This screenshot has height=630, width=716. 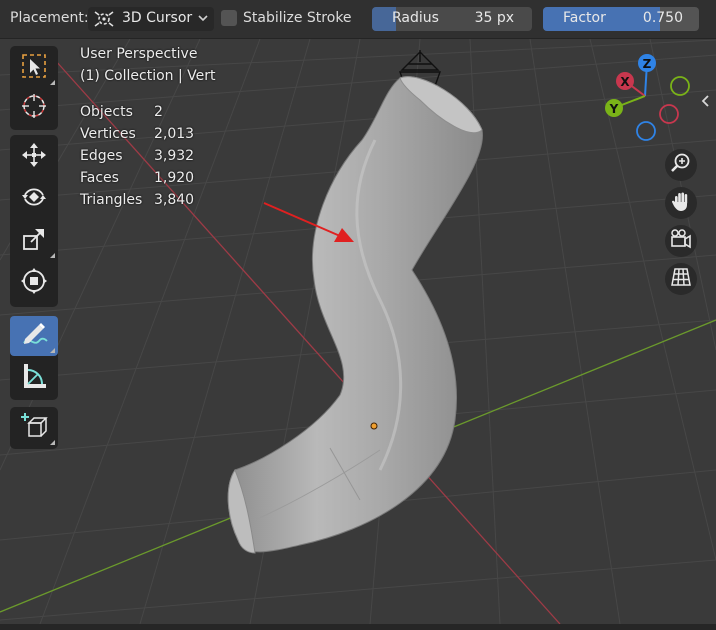 What do you see at coordinates (229, 18) in the screenshot?
I see `stabilize-stroke-checkbox` at bounding box center [229, 18].